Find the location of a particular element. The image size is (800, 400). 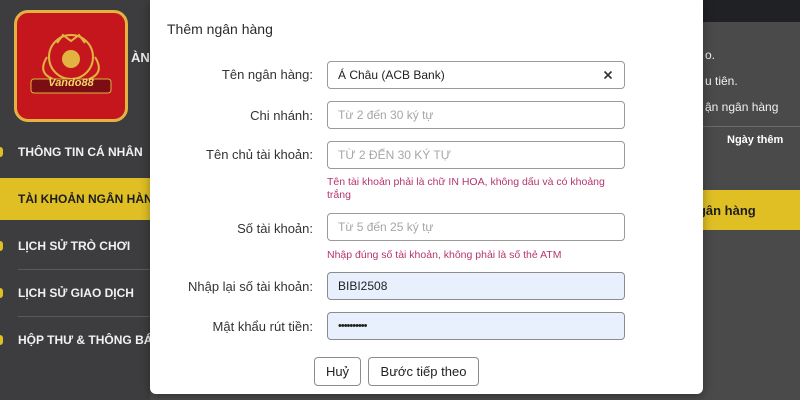

notice-text-line1: o. is located at coordinates (710, 55).